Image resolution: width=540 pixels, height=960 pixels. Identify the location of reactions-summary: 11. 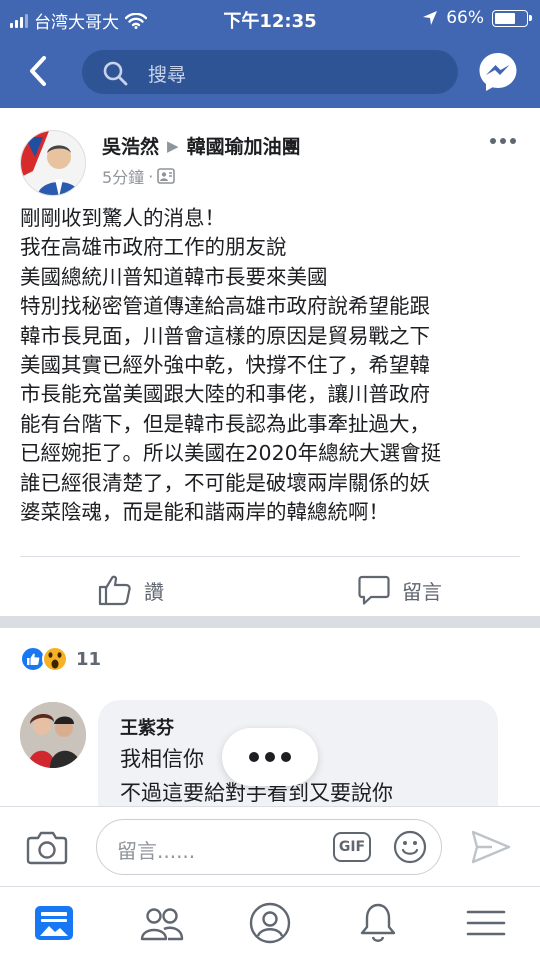
(60, 659).